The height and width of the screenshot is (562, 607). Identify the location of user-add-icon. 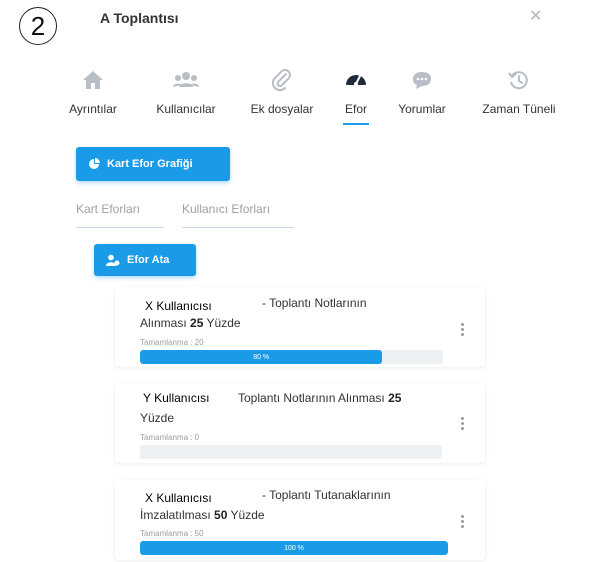
(113, 260).